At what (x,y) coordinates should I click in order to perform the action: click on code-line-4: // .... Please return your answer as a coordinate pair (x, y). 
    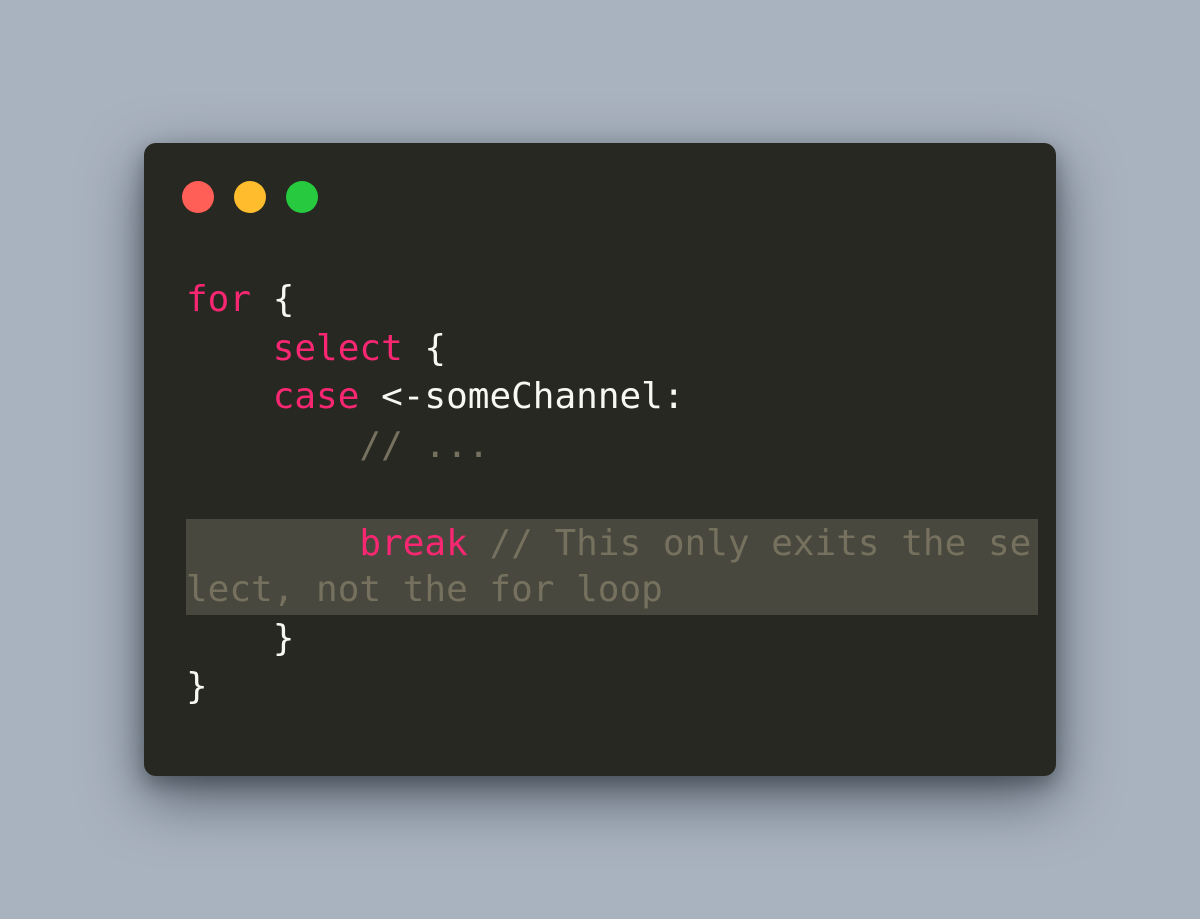
    Looking at the image, I should click on (612, 446).